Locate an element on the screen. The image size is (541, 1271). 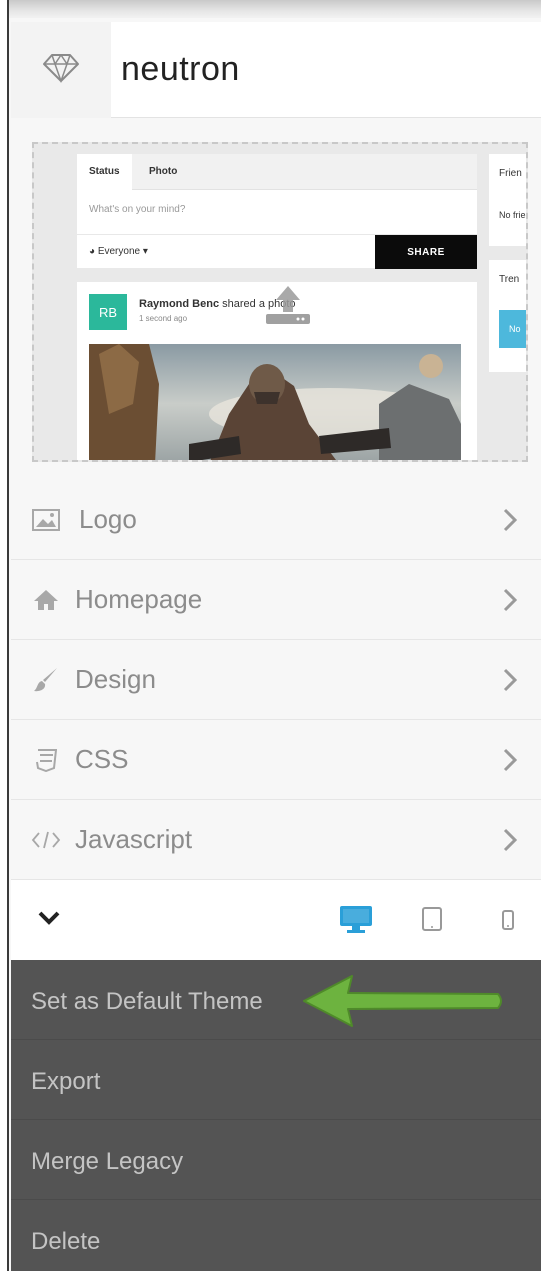
menu-item-css: CSS is located at coordinates (276, 760).